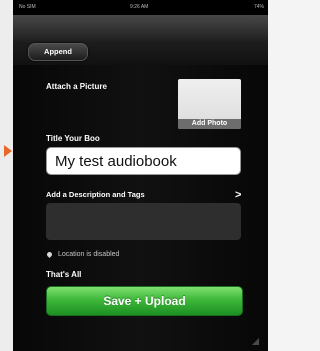 Image resolution: width=320 pixels, height=351 pixels. Describe the element at coordinates (64, 274) in the screenshot. I see `thats-all-label: That's All` at that location.